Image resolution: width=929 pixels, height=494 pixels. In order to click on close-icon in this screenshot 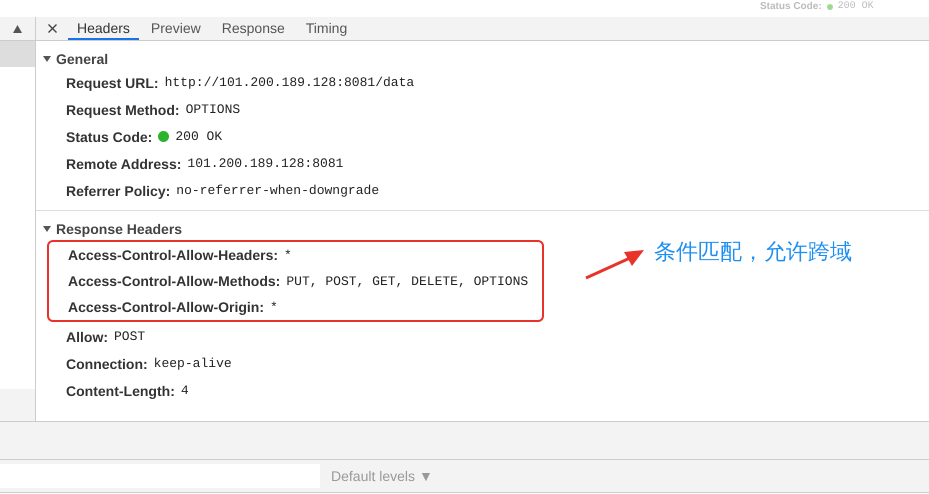, I will do `click(52, 28)`.